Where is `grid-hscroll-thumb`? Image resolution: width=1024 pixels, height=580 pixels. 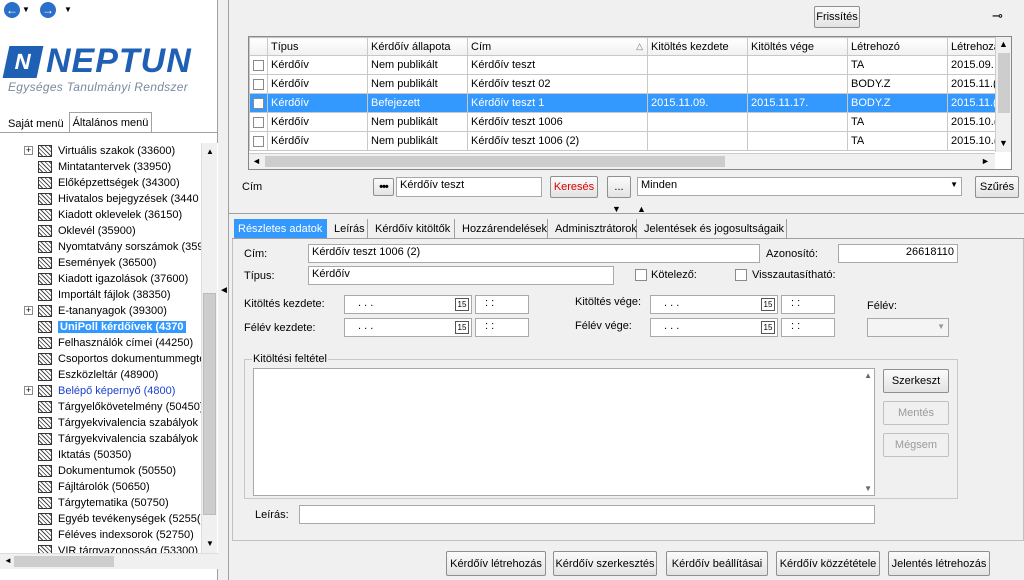
grid-hscroll-thumb is located at coordinates (495, 161).